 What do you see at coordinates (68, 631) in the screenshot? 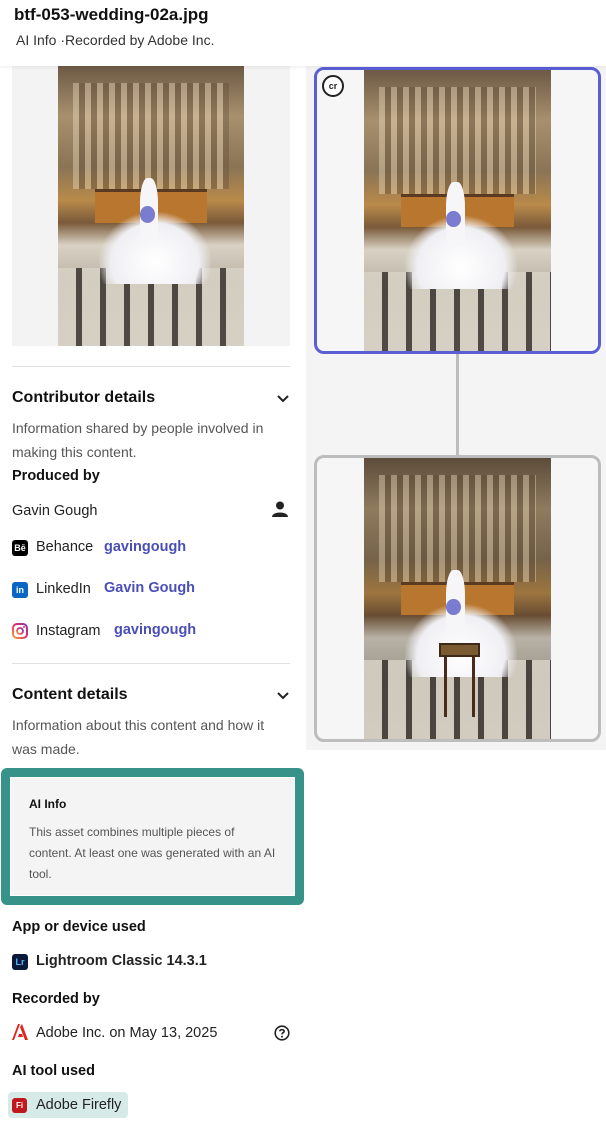
I see `instagram-platform-label: Instagram` at bounding box center [68, 631].